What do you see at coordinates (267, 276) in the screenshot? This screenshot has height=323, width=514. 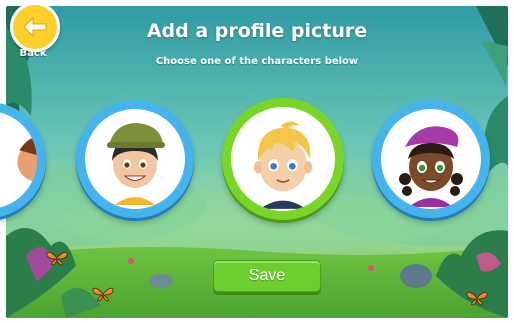 I see `save-button: Save` at bounding box center [267, 276].